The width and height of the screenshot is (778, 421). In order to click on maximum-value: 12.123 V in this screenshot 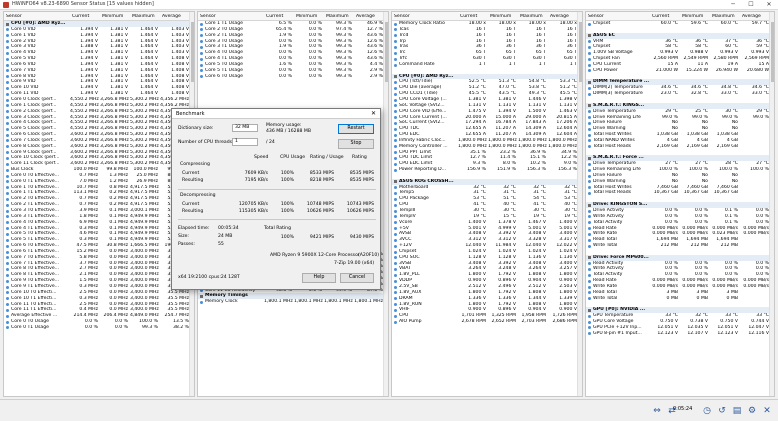, I will do `click(727, 333)`.